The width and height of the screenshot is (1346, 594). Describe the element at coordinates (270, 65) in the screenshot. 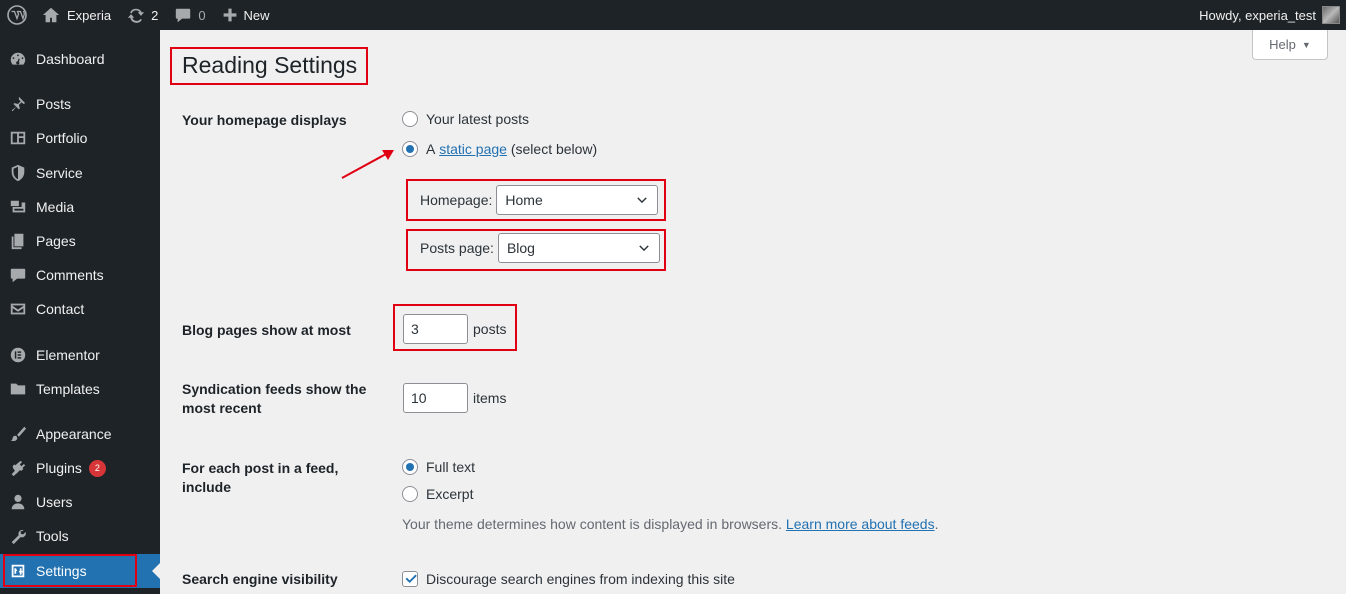

I see `page-title: Reading Settings` at that location.